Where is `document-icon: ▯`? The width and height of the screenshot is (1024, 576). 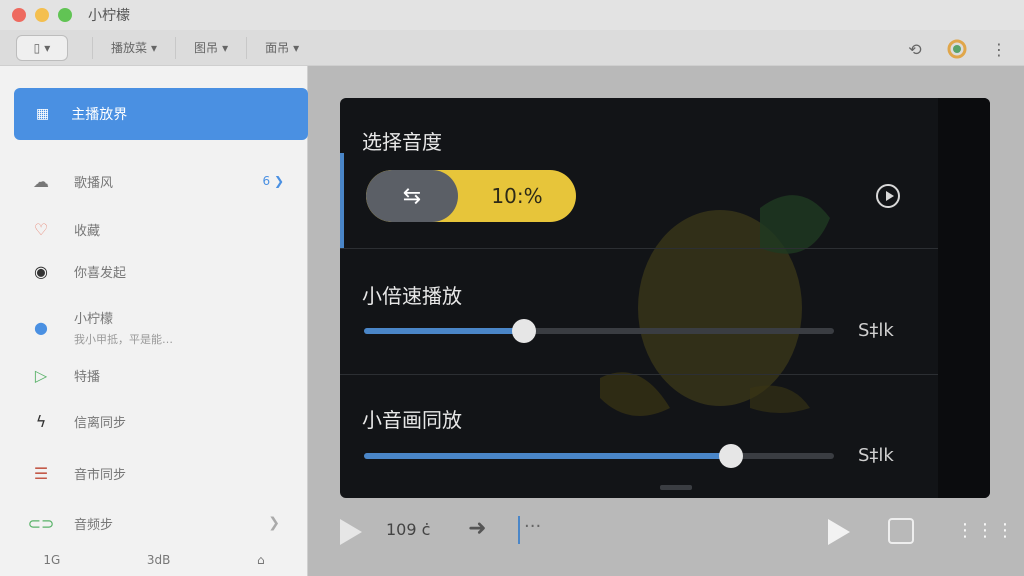
document-icon: ▯ is located at coordinates (37, 47).